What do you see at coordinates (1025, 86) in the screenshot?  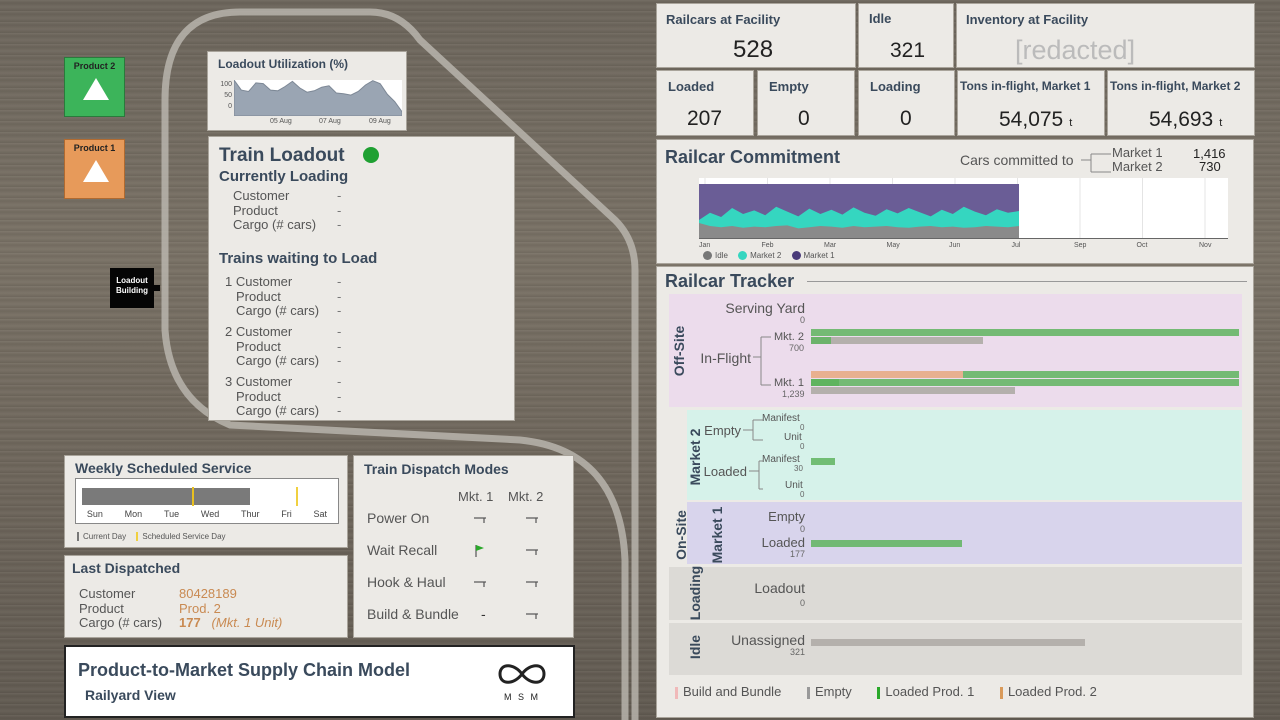 I see `kpi-label: Tons in-flight, Market 1` at bounding box center [1025, 86].